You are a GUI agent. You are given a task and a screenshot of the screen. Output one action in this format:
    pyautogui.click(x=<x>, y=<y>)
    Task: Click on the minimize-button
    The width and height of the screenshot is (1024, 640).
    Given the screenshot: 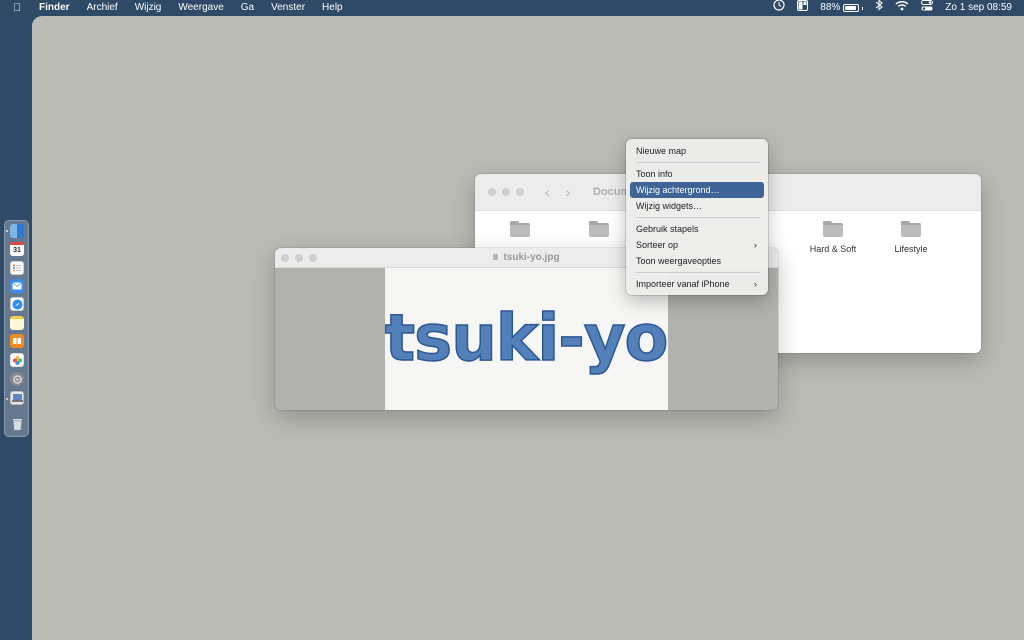 What is the action you would take?
    pyautogui.click(x=506, y=192)
    